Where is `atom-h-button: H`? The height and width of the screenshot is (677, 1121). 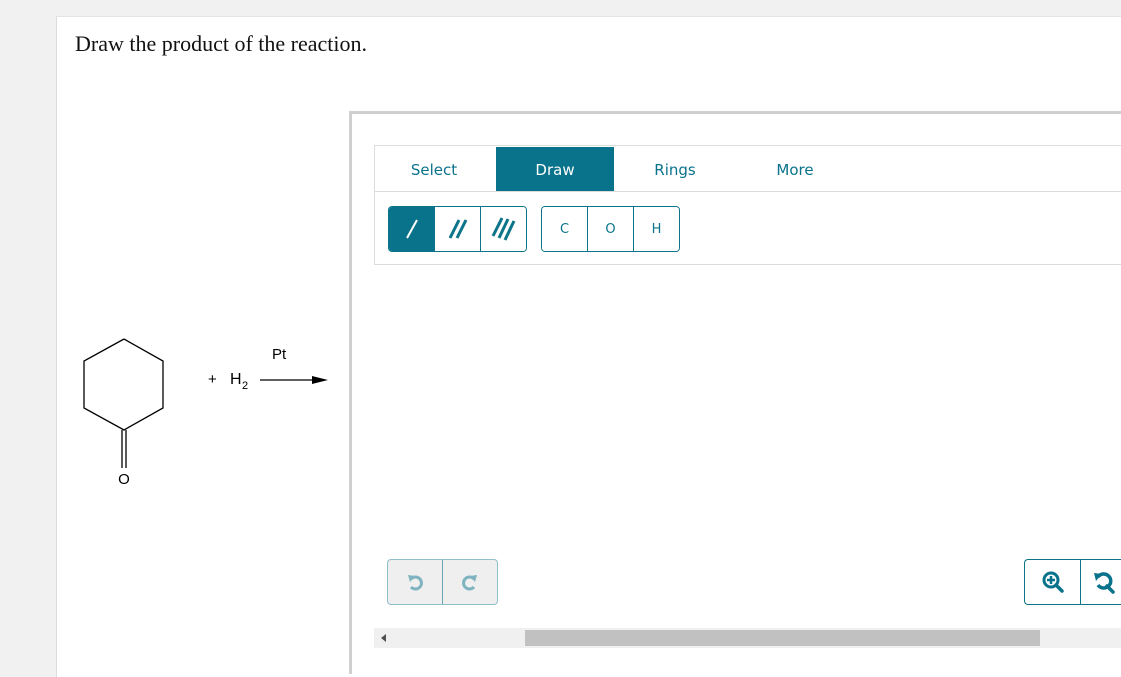 atom-h-button: H is located at coordinates (656, 229).